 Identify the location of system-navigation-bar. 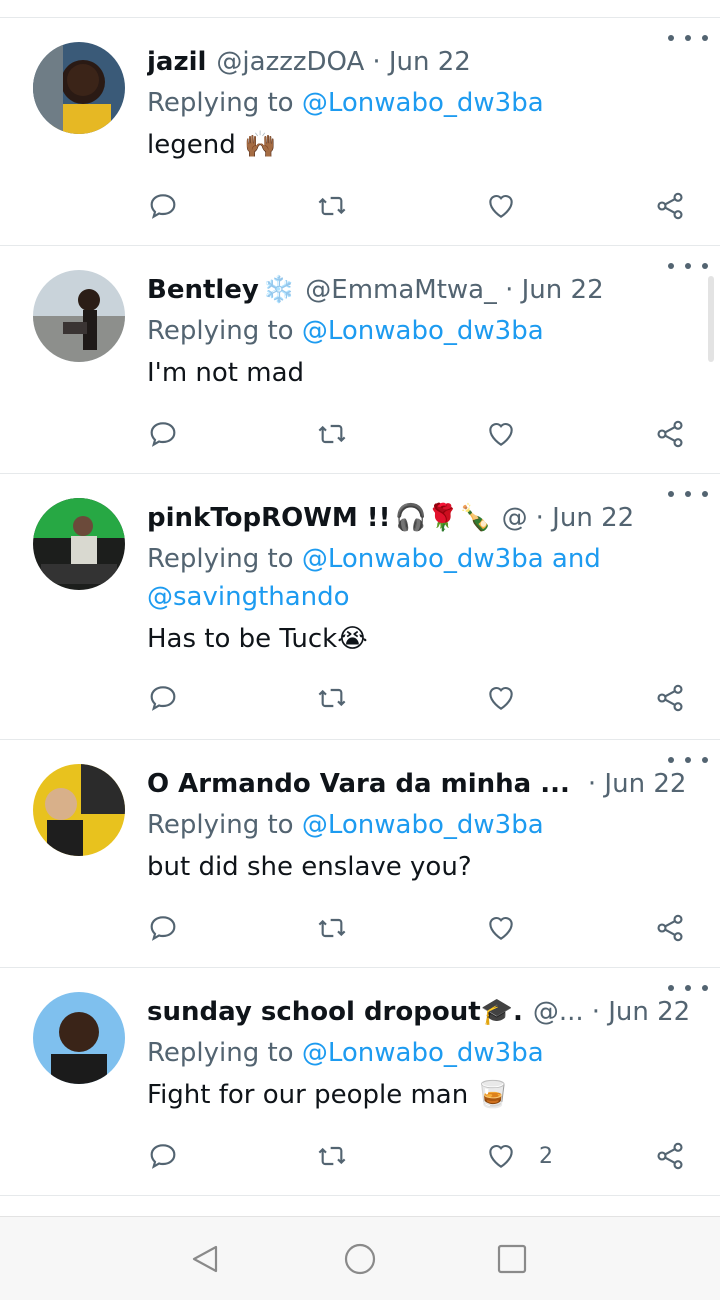
(360, 1258).